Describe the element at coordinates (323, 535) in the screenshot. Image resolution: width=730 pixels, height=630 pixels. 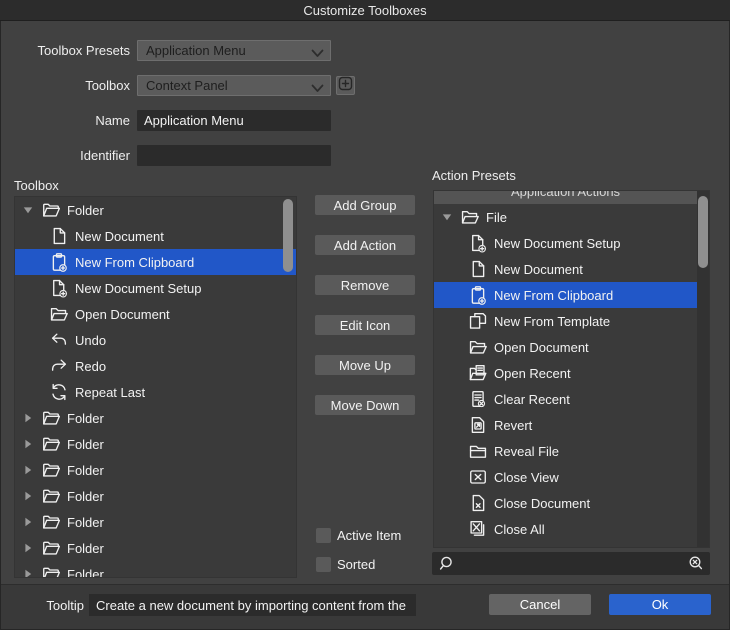
I see `active-item-checkbox` at that location.